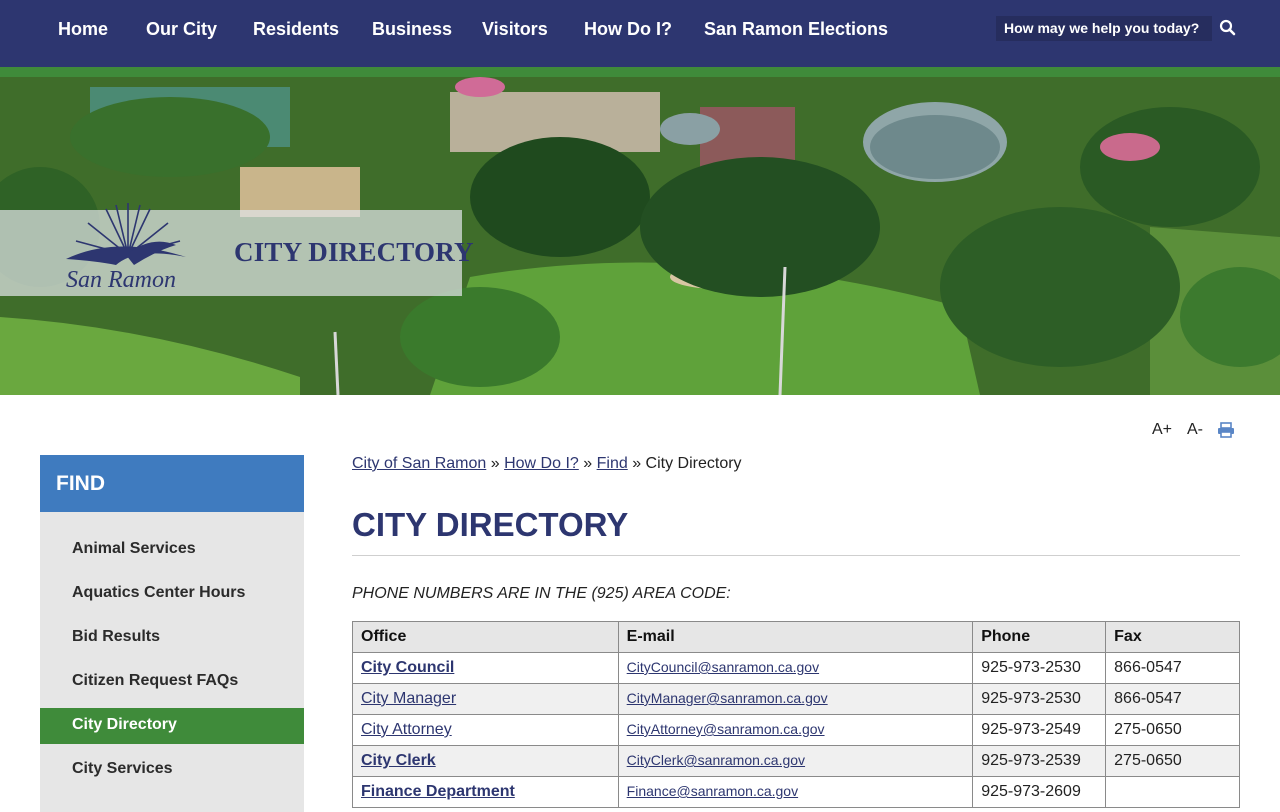 The image size is (1280, 812). What do you see at coordinates (419, 463) in the screenshot?
I see `breadcrumb-link-city-of-san-ramon: City of San Ramon` at bounding box center [419, 463].